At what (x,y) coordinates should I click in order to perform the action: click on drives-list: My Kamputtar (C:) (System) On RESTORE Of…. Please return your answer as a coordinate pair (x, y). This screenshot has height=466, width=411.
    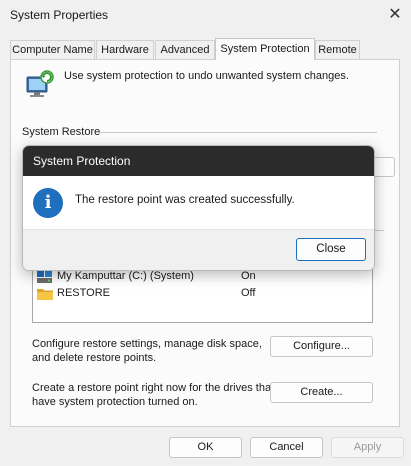
    Looking at the image, I should click on (202, 292).